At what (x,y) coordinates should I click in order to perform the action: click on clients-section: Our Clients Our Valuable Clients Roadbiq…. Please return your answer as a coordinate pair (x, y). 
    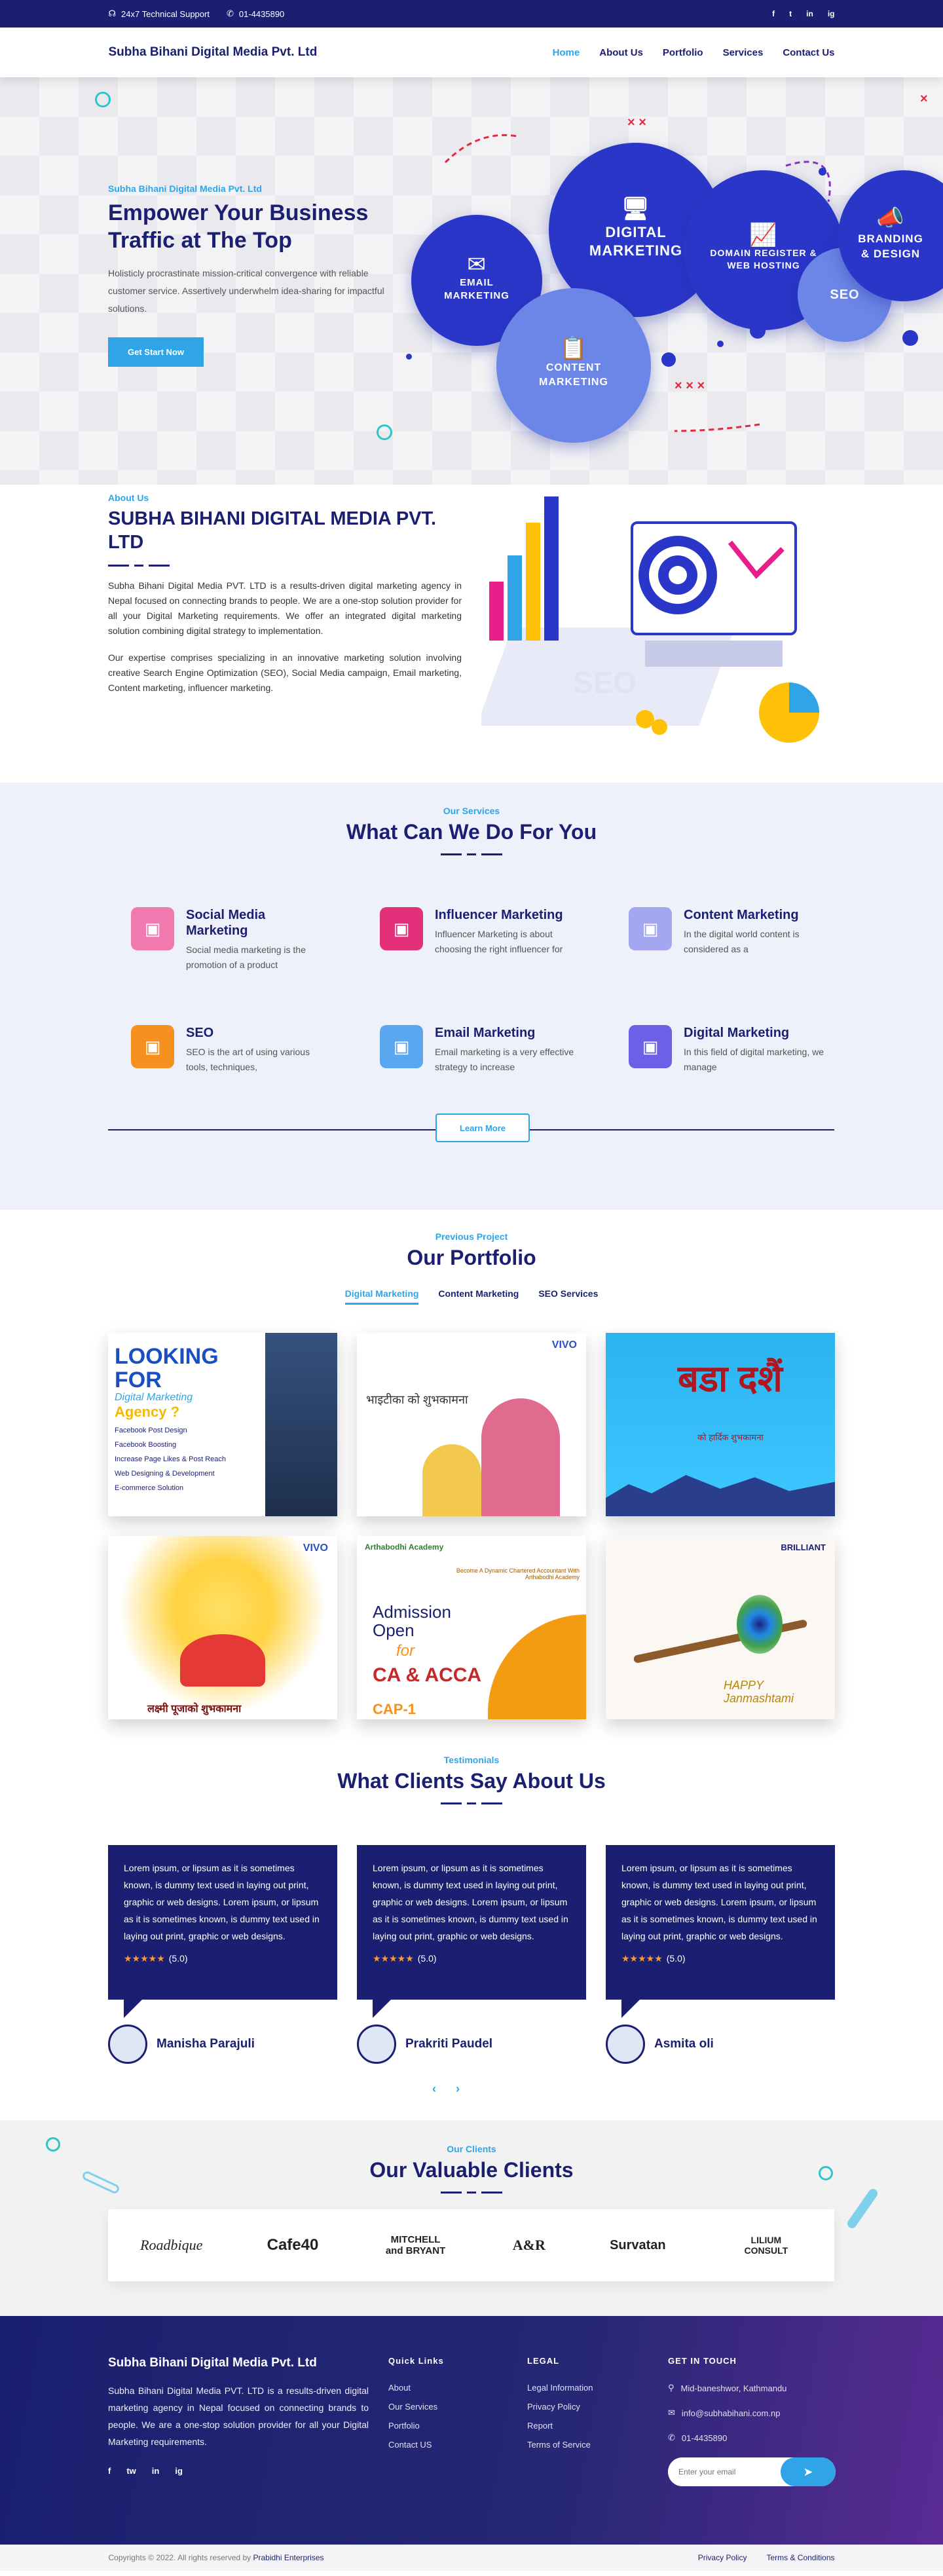
    Looking at the image, I should click on (471, 2218).